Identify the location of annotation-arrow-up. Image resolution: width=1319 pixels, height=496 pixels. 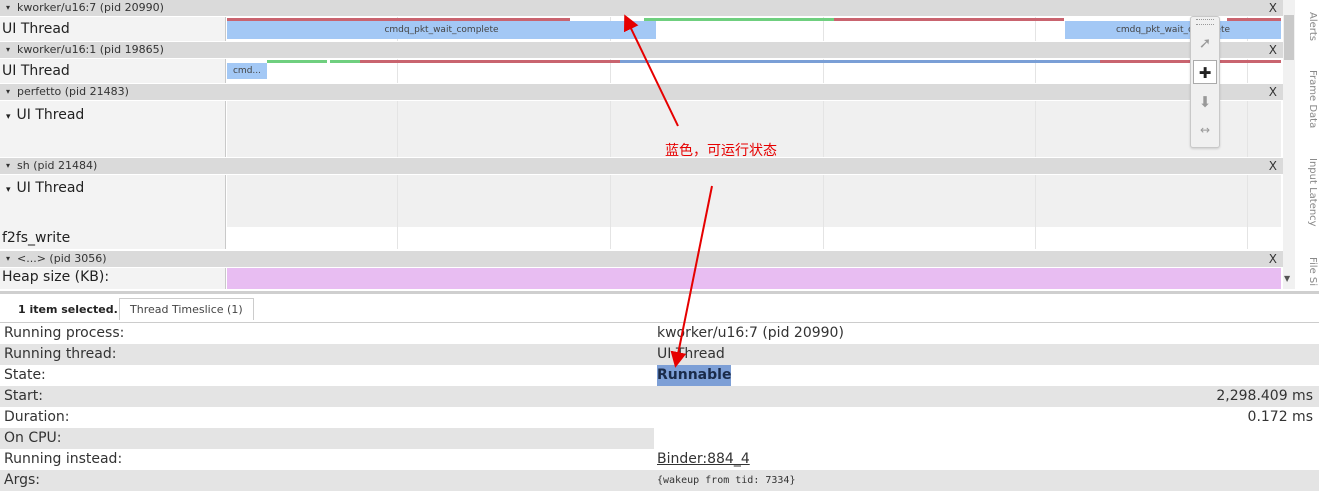
(651, 70).